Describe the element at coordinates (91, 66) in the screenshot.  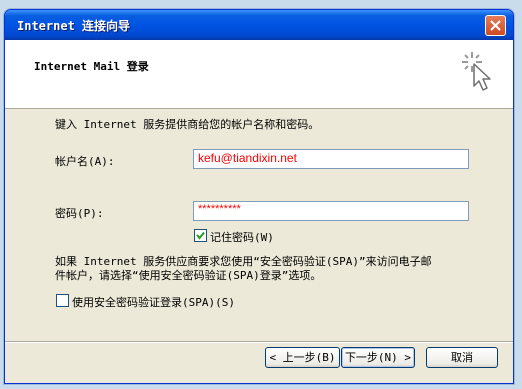
I see `page-title: Internet Mail 登录` at that location.